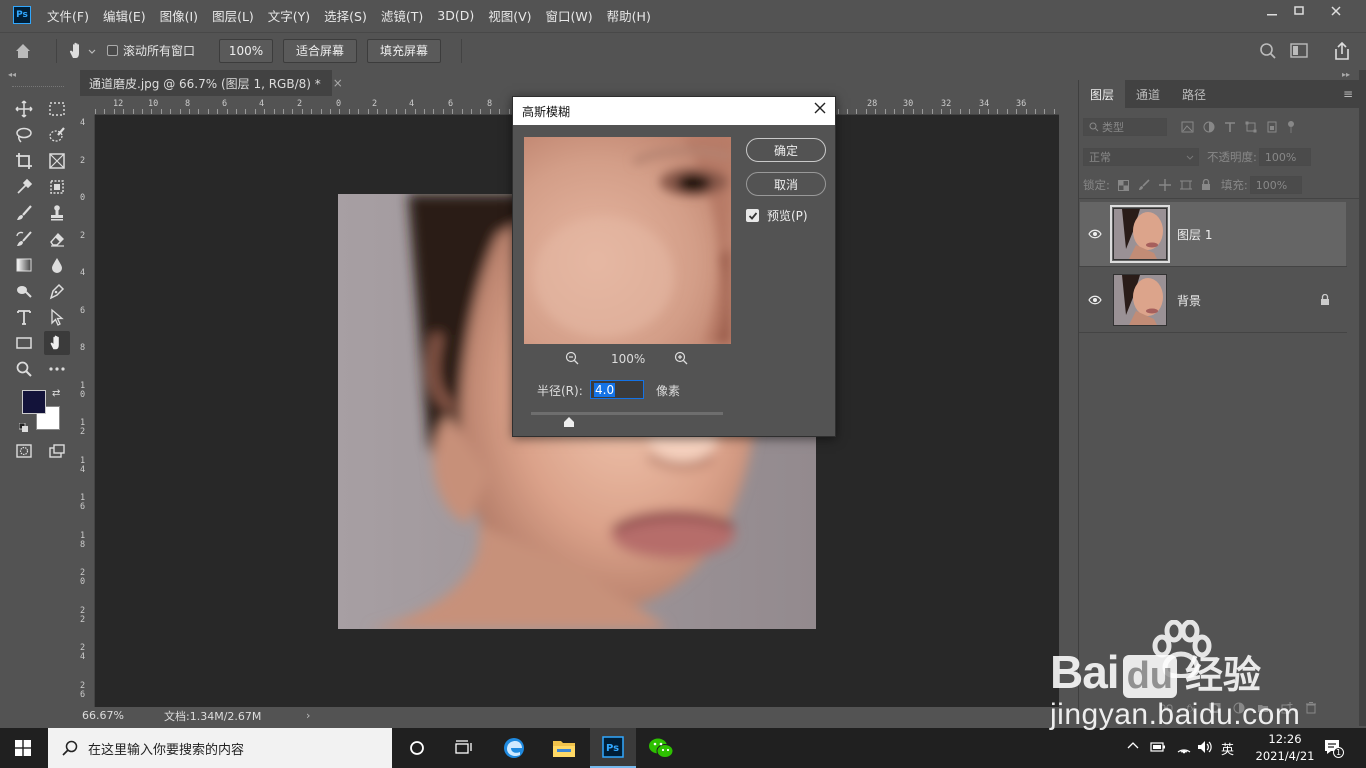  What do you see at coordinates (681, 359) in the screenshot?
I see `zoom-in-button` at bounding box center [681, 359].